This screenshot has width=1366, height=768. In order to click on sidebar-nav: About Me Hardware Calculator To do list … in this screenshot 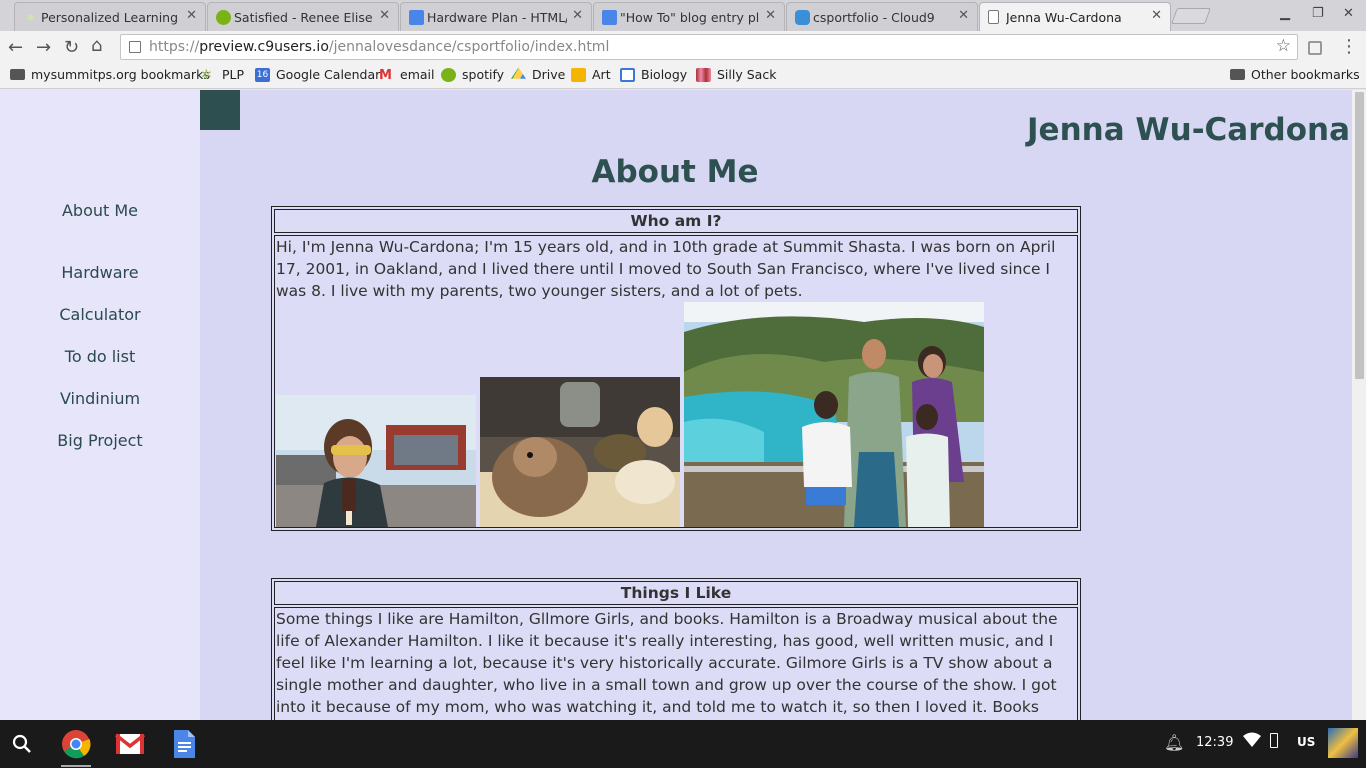, I will do `click(100, 405)`.